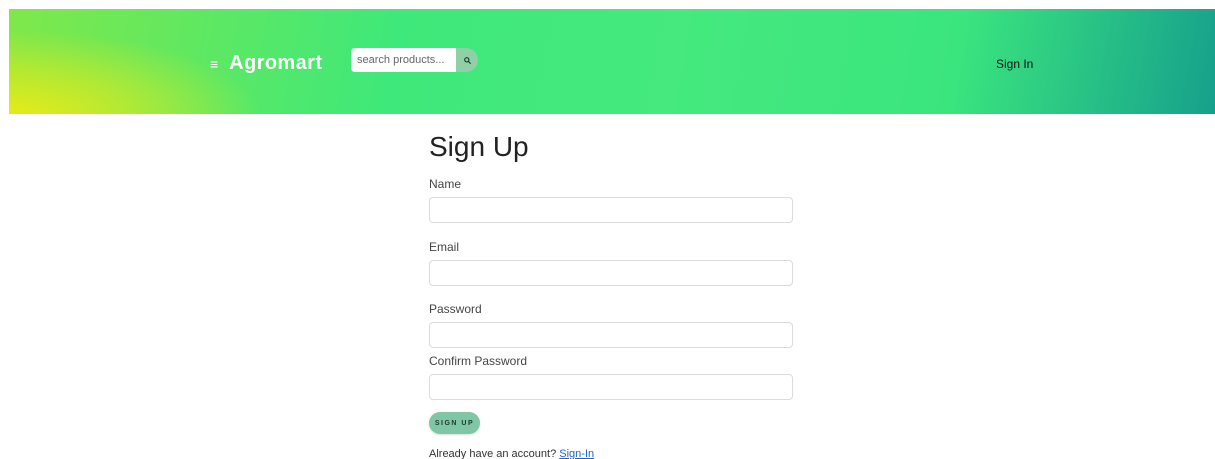 Image resolution: width=1215 pixels, height=459 pixels. Describe the element at coordinates (455, 309) in the screenshot. I see `password-label: Password` at that location.